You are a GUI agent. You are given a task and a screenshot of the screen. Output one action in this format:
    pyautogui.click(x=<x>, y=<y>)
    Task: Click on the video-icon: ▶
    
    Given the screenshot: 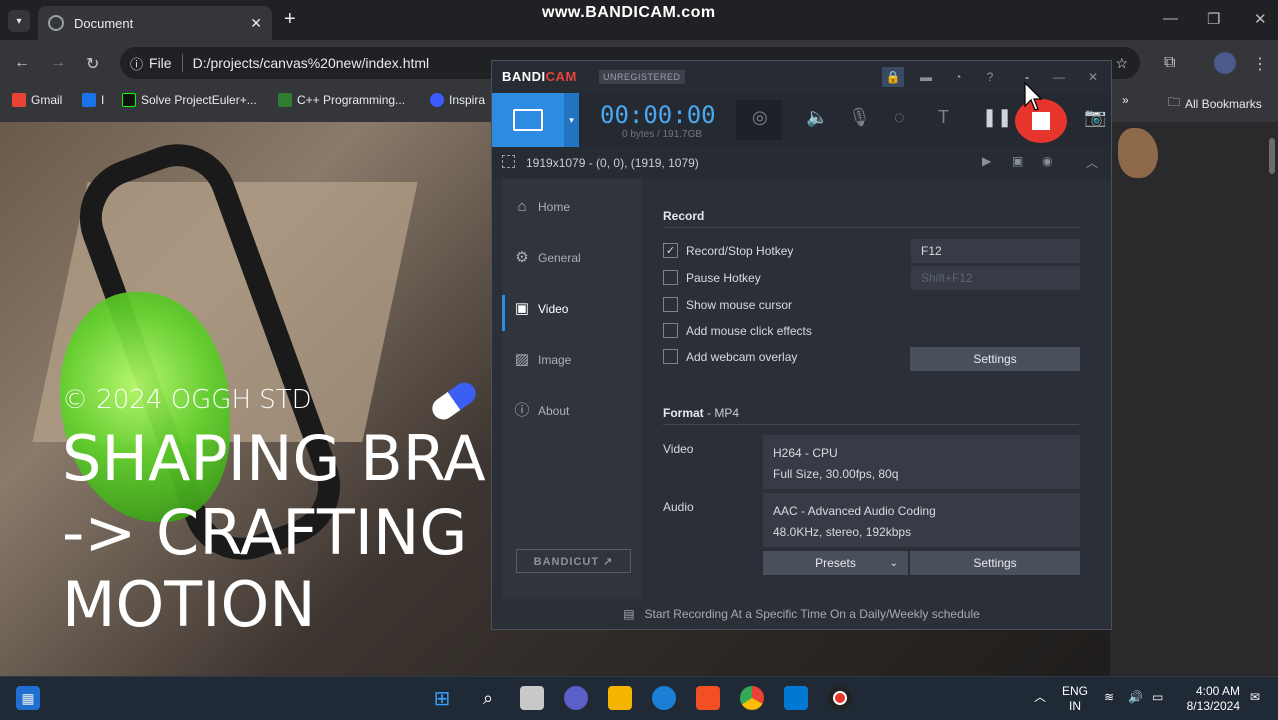 What is the action you would take?
    pyautogui.click(x=986, y=161)
    